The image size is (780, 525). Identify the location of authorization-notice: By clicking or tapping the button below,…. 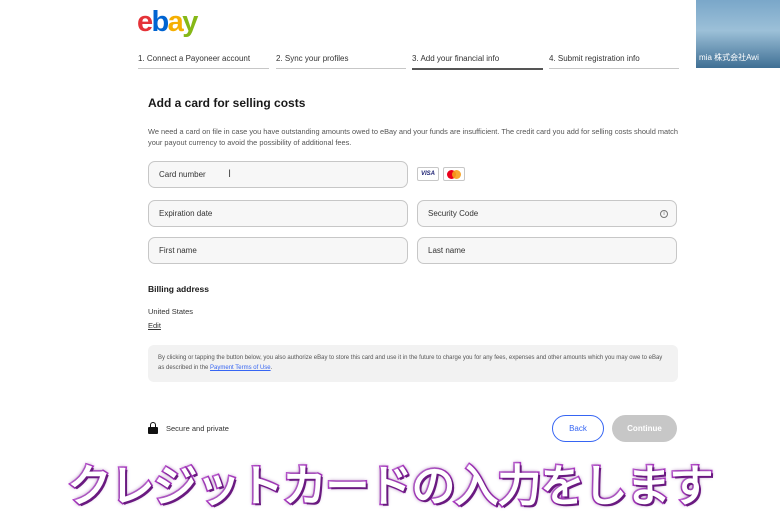
(413, 363).